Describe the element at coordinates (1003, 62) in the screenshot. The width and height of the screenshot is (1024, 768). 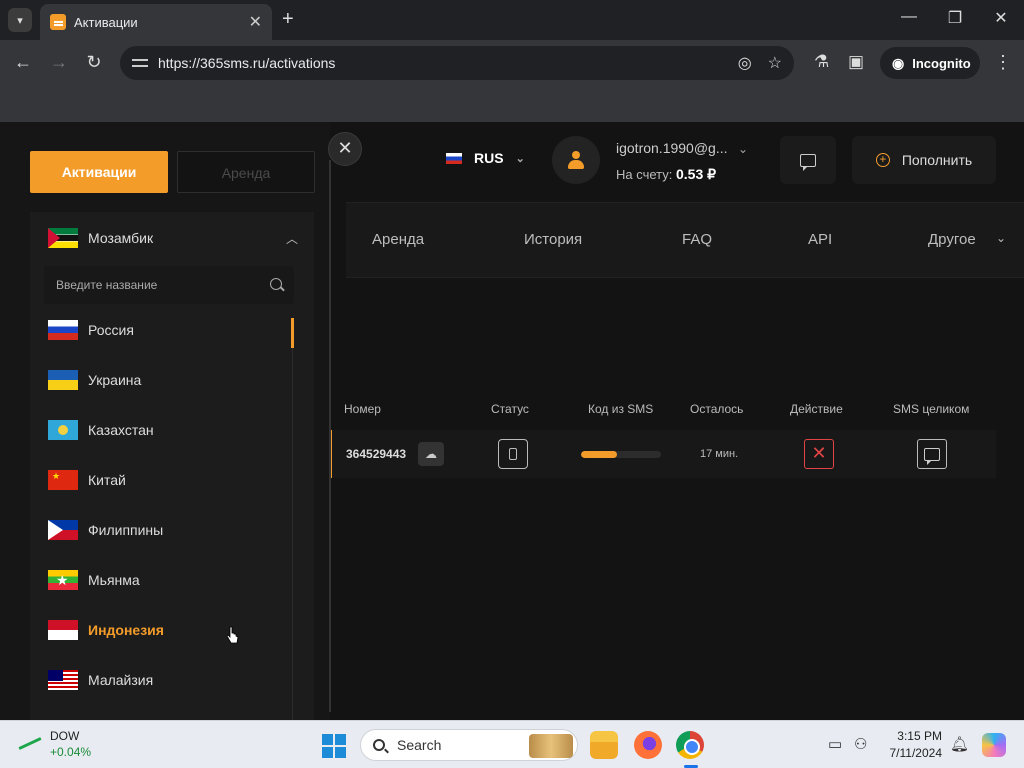
I see `browser-menu-icon: ⋮` at that location.